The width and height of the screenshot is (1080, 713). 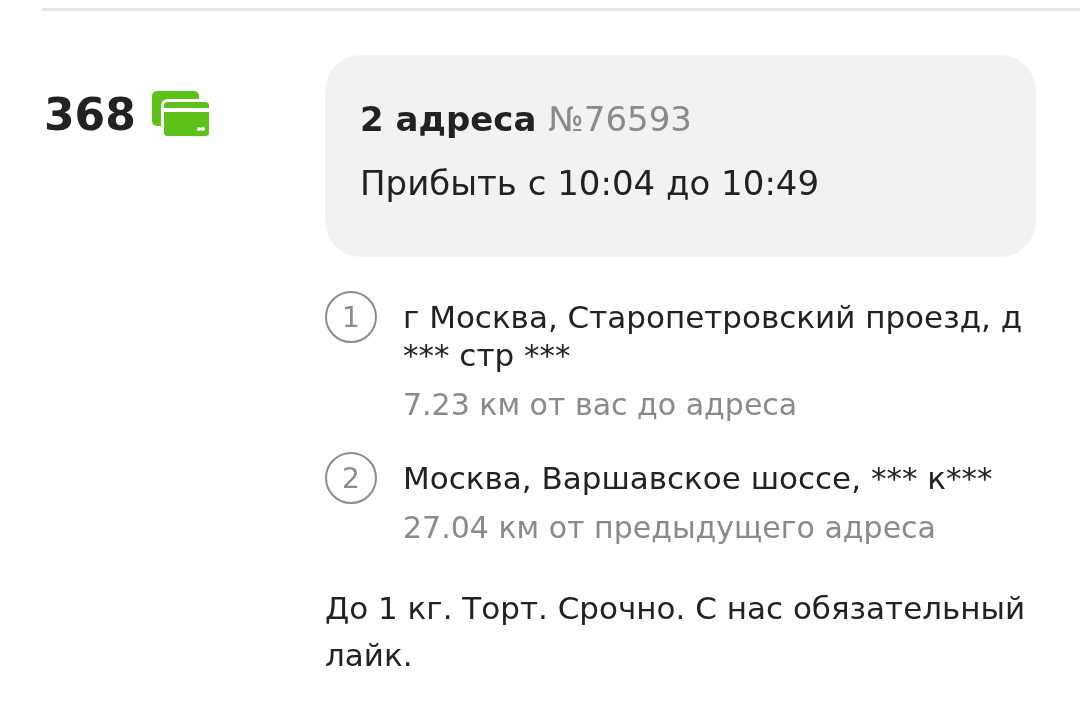 I want to click on step-number: 1, so click(x=351, y=317).